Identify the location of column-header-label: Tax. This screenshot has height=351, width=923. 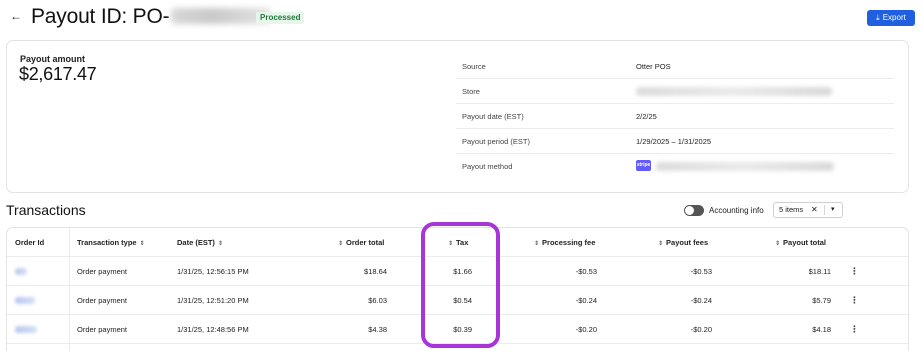
(462, 242).